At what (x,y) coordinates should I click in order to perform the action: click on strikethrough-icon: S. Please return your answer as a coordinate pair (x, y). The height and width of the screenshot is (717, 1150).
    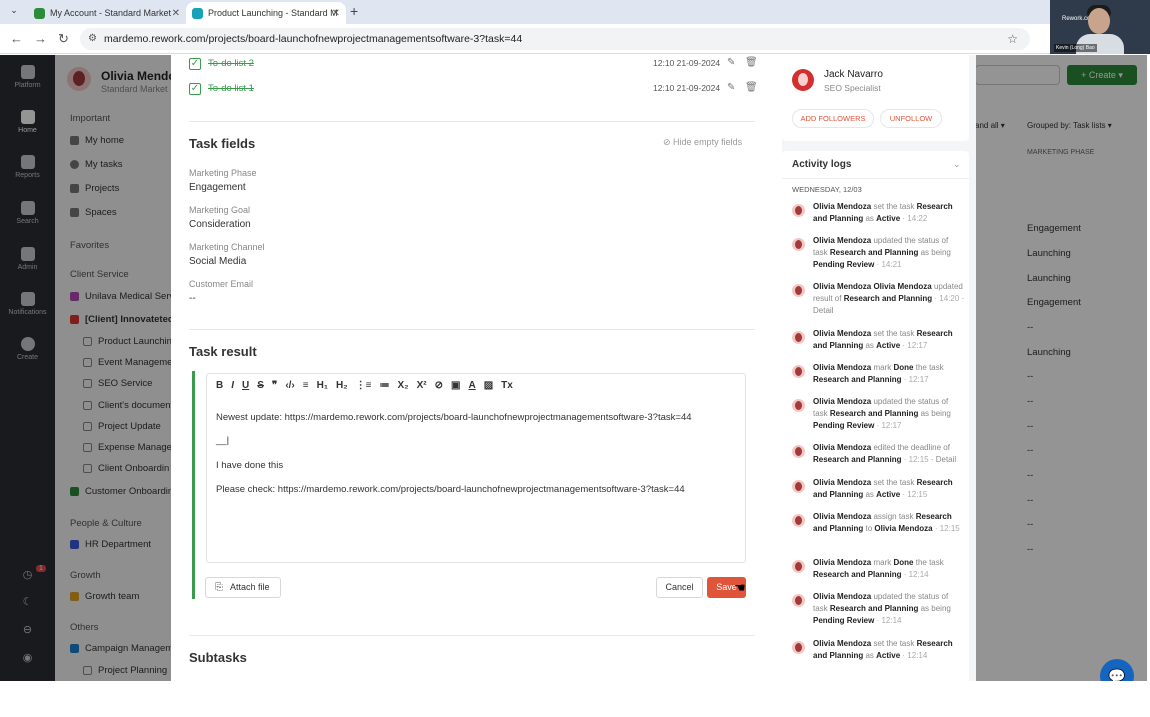
    Looking at the image, I should click on (260, 385).